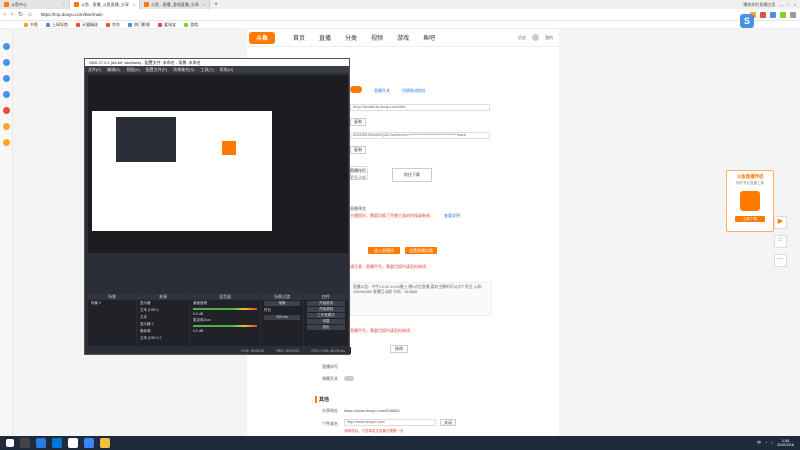  Describe the element at coordinates (163, 331) in the screenshot. I see `source-item: 媒体源` at that location.